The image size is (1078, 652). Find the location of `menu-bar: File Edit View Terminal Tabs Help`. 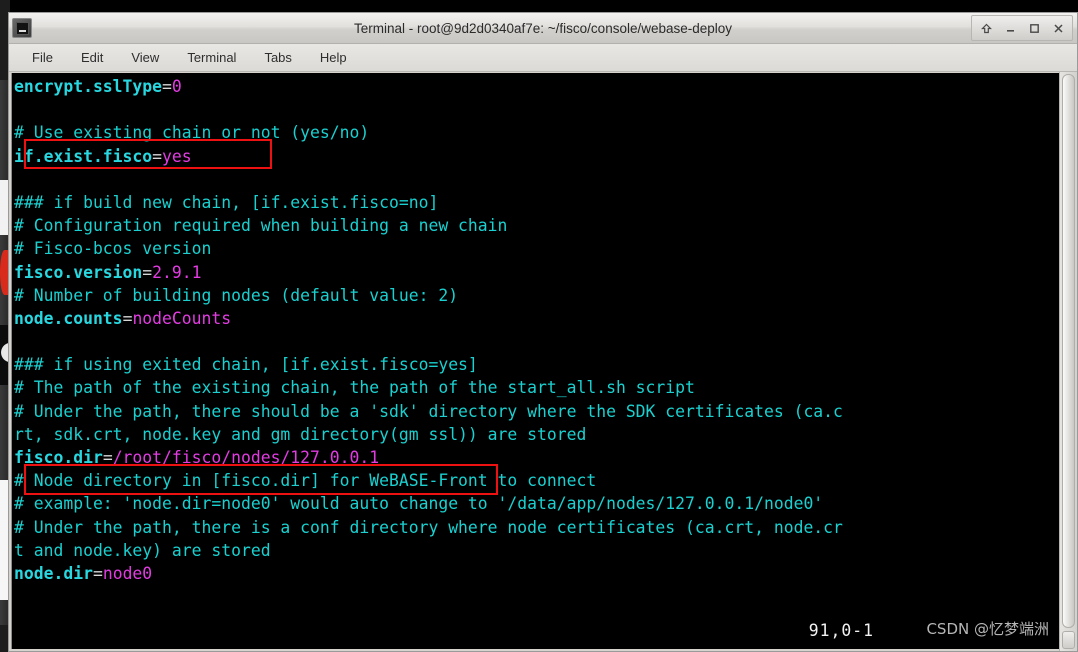

menu-bar: File Edit View Terminal Tabs Help is located at coordinates (543, 58).